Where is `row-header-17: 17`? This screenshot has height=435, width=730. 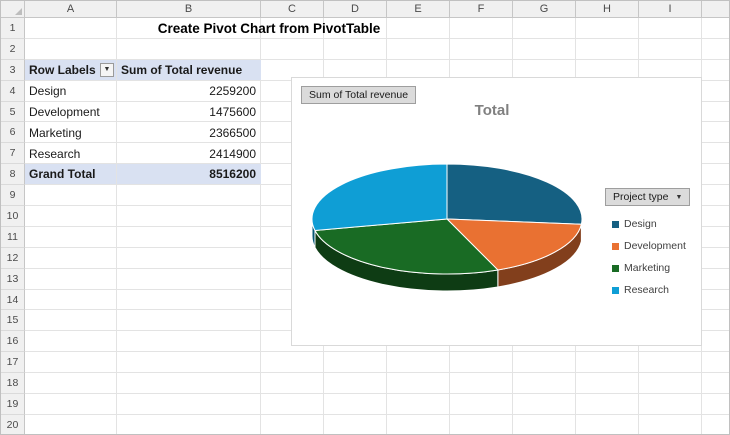
row-header-17: 17 is located at coordinates (13, 363).